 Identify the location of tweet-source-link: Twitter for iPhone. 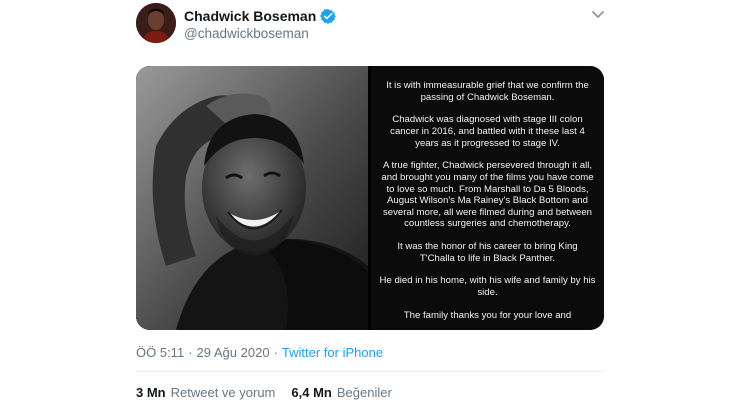
(332, 352).